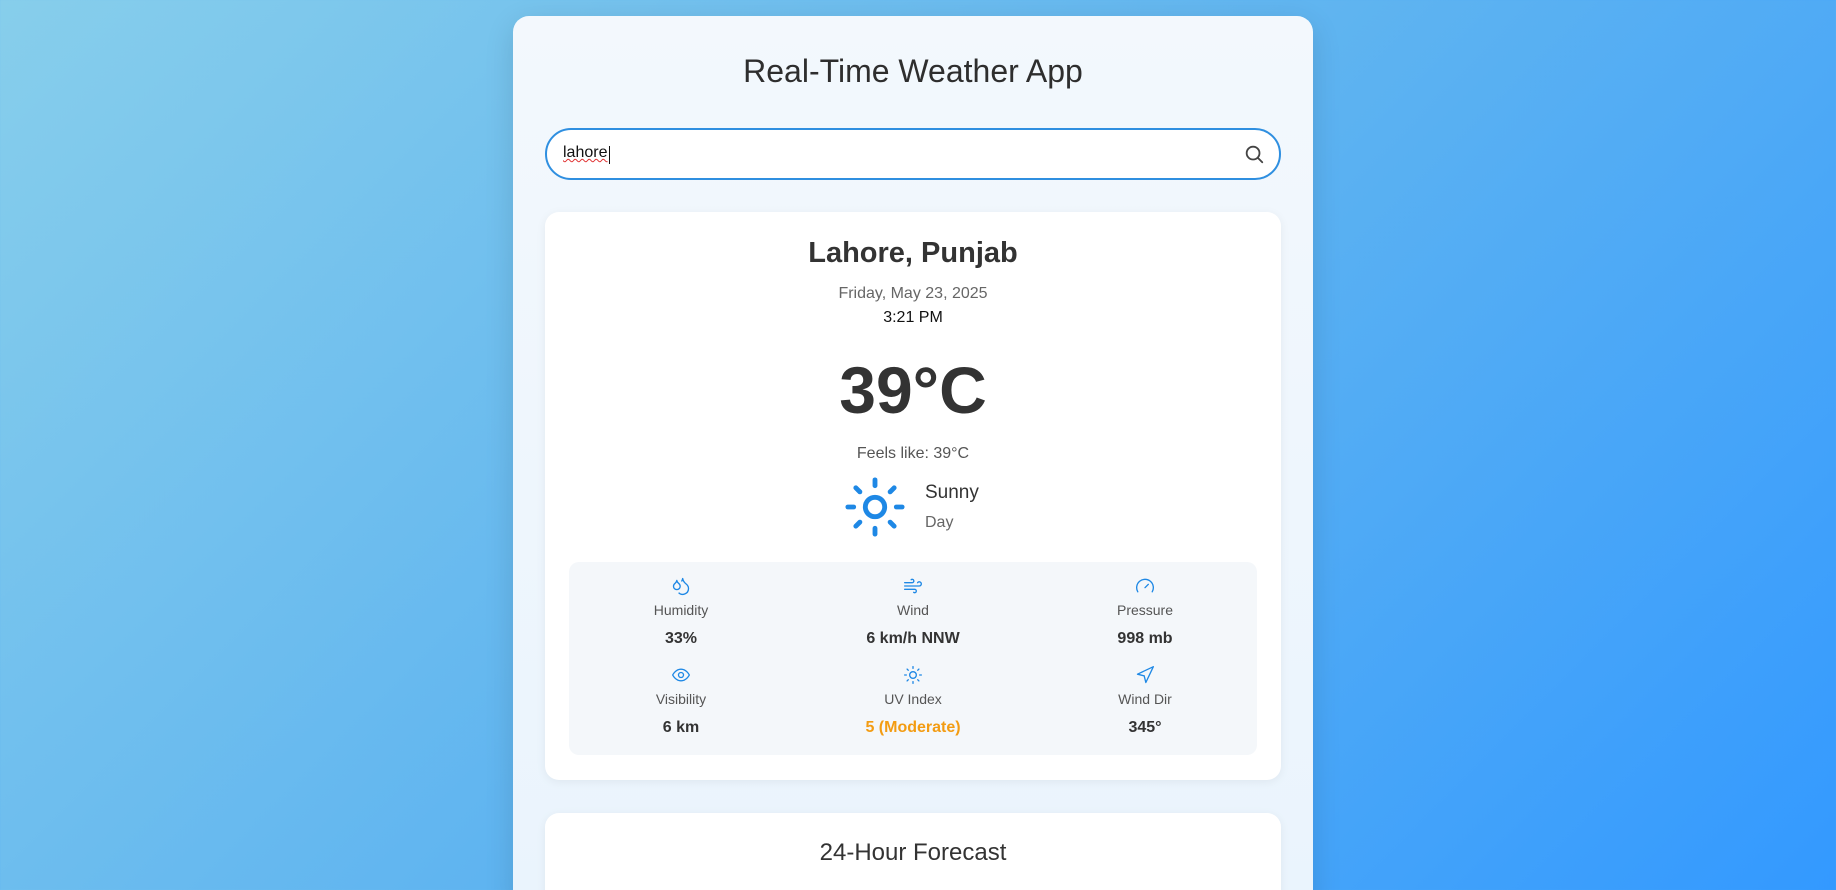 This screenshot has width=1836, height=890. What do you see at coordinates (1145, 585) in the screenshot?
I see `gauge-icon` at bounding box center [1145, 585].